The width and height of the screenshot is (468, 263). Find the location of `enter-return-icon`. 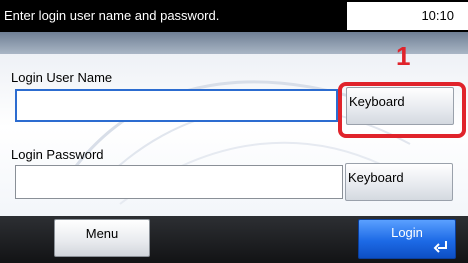

enter-return-icon is located at coordinates (440, 247).